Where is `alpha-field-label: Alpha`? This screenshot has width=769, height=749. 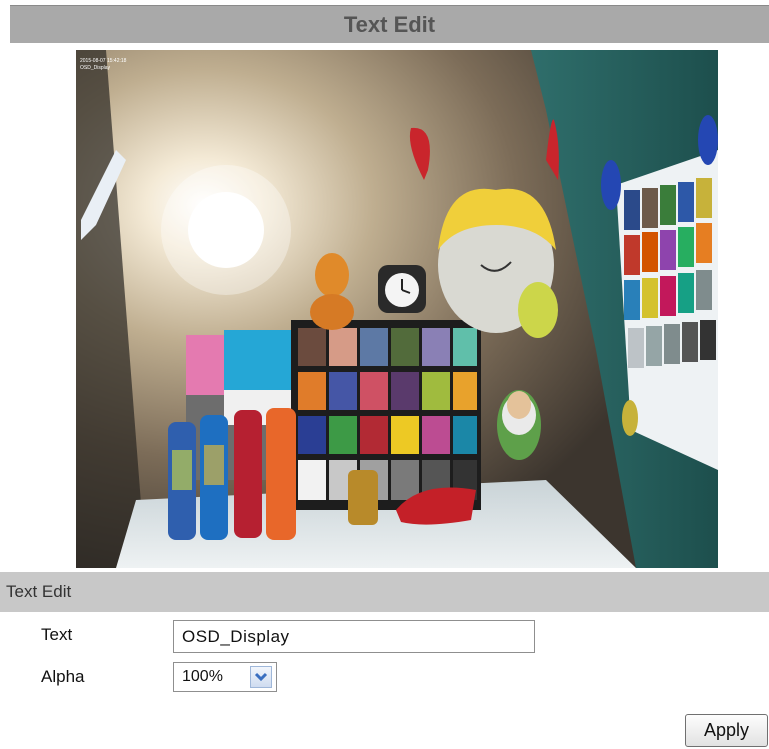
alpha-field-label: Alpha is located at coordinates (63, 676).